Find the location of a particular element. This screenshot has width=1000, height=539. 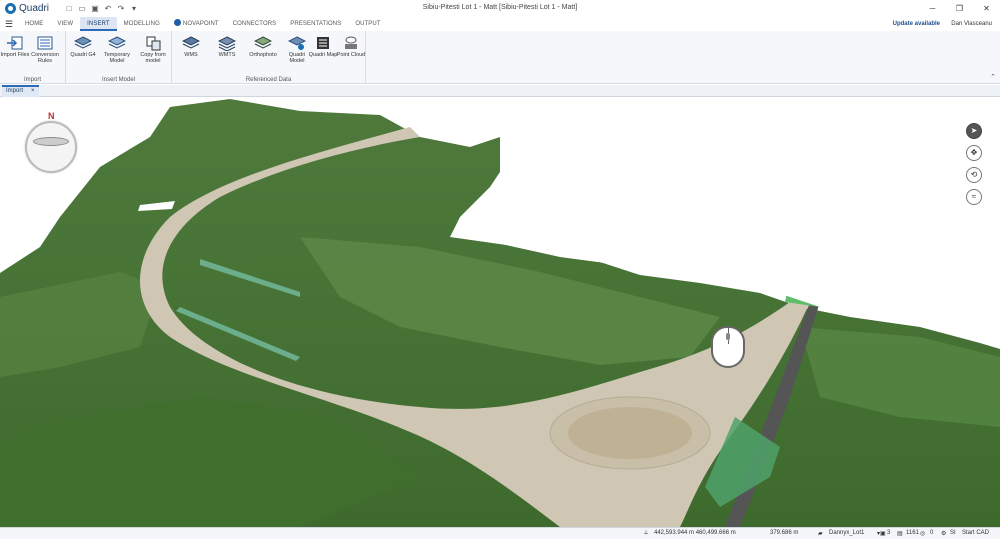

copy-from-model-label: Copy from model is located at coordinates (153, 58).